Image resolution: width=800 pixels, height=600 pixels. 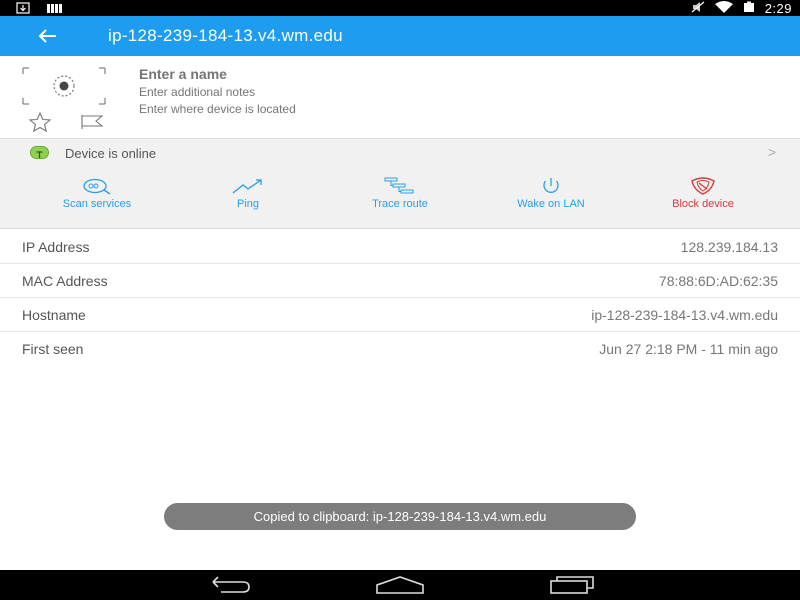 What do you see at coordinates (400, 36) in the screenshot?
I see `app-bar: ip-128-239-184-13.v4.wm.edu` at bounding box center [400, 36].